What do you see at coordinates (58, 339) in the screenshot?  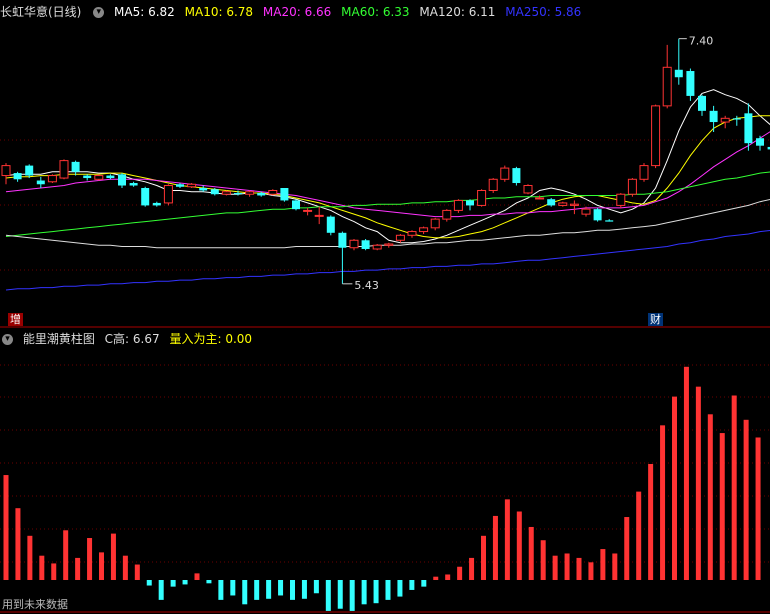 I see `indicator-title: 能里潮黄柱图` at bounding box center [58, 339].